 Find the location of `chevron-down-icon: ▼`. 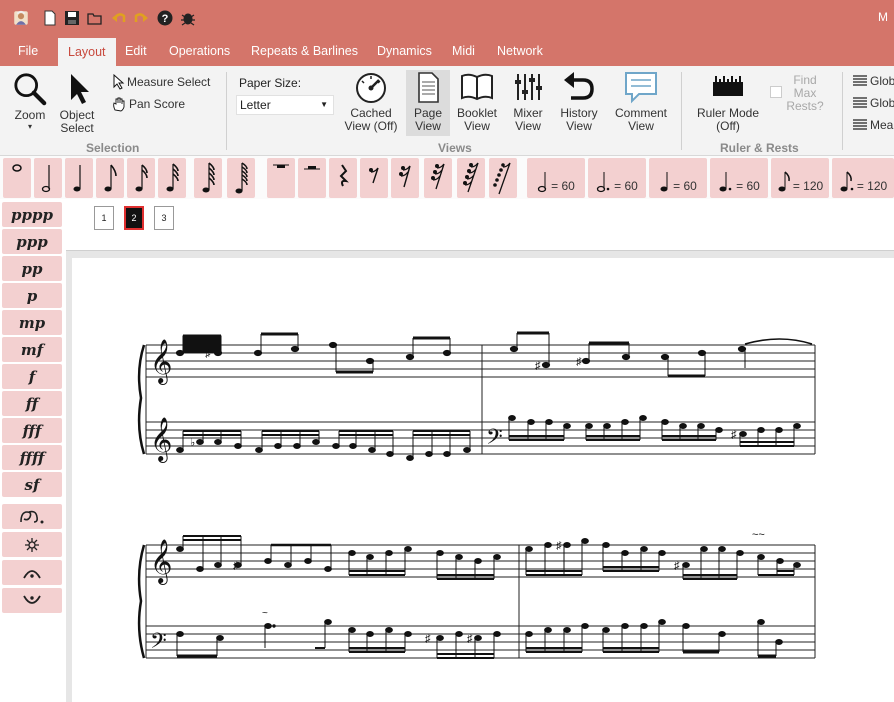

chevron-down-icon: ▼ is located at coordinates (324, 104).